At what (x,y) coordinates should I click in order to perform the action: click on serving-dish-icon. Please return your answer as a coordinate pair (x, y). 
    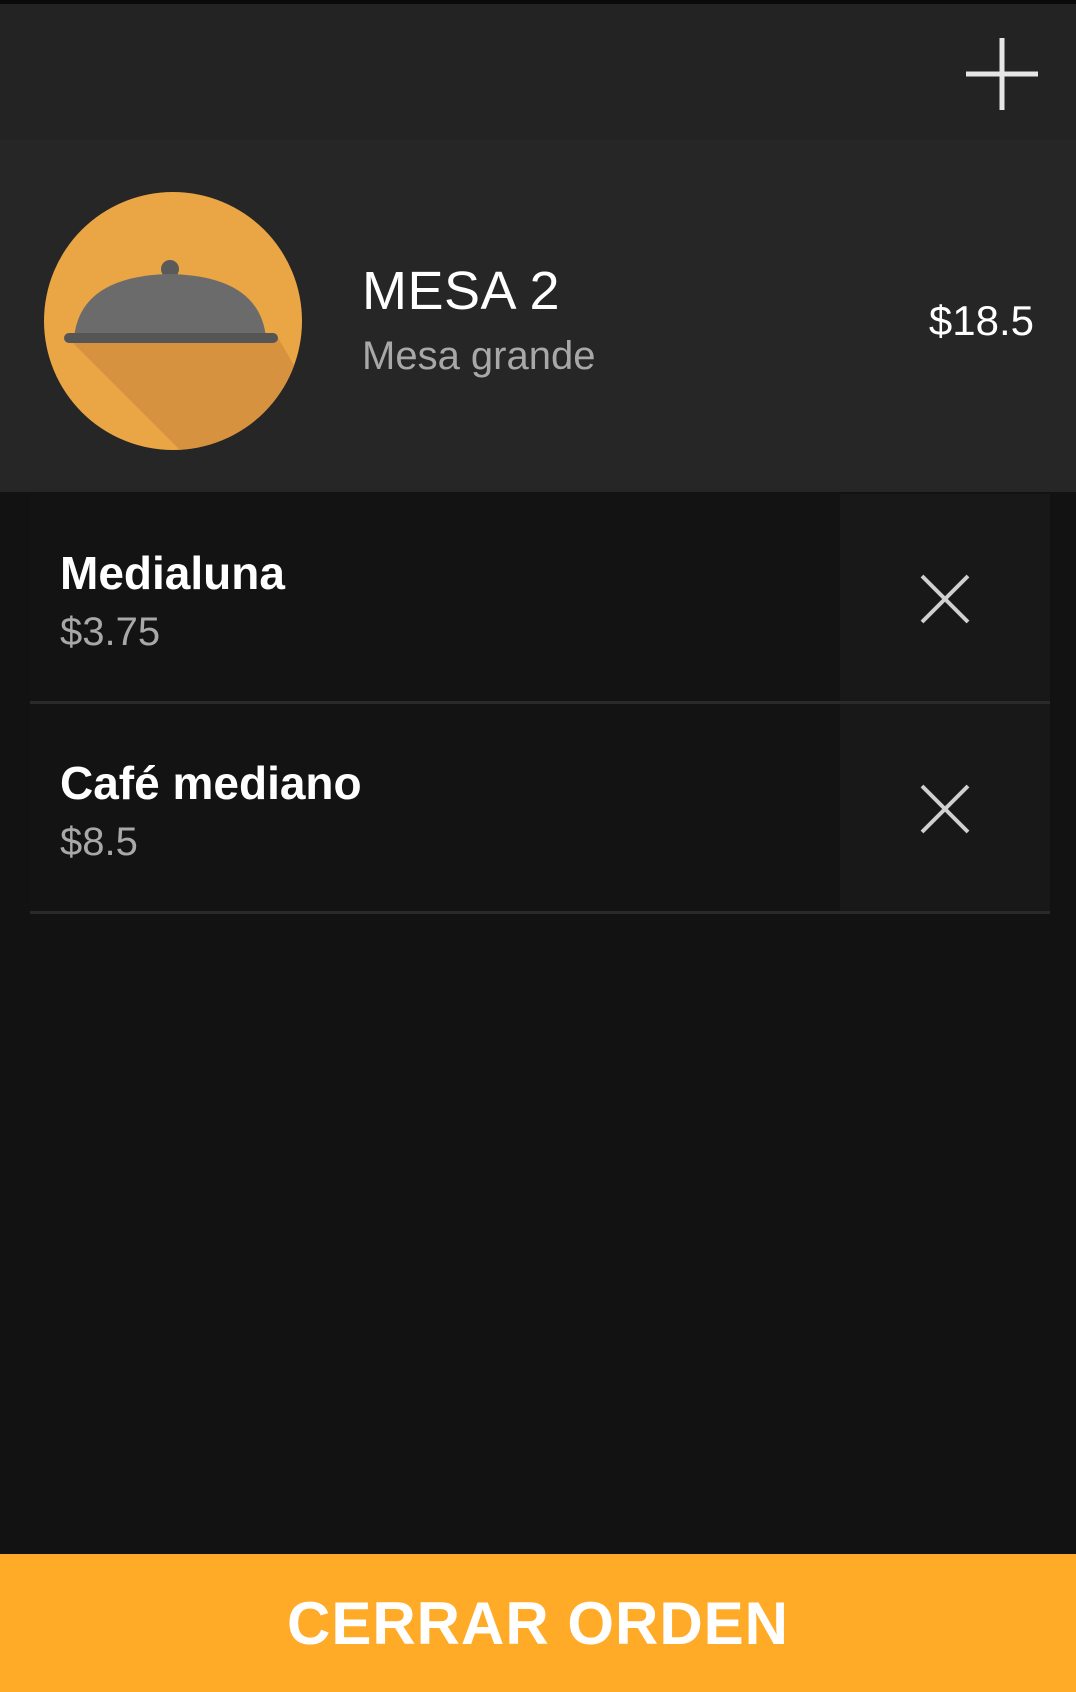
    Looking at the image, I should click on (173, 321).